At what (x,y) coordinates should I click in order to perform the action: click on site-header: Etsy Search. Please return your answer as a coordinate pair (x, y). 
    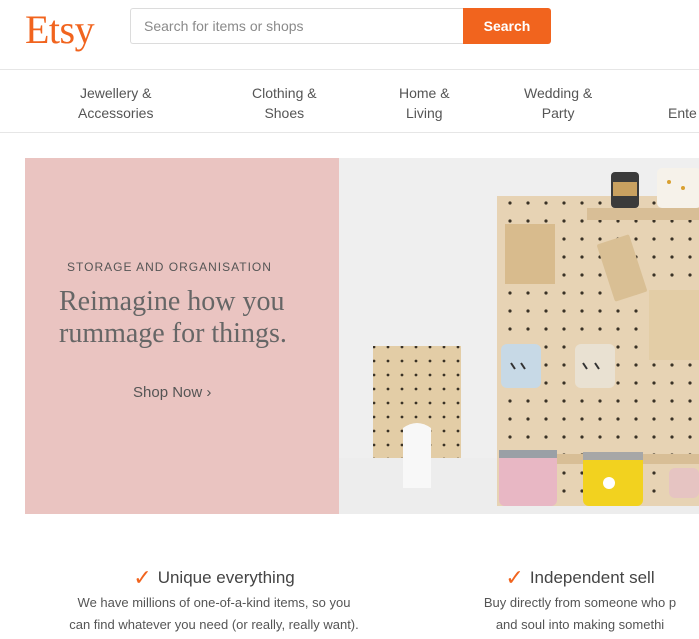
    Looking at the image, I should click on (349, 35).